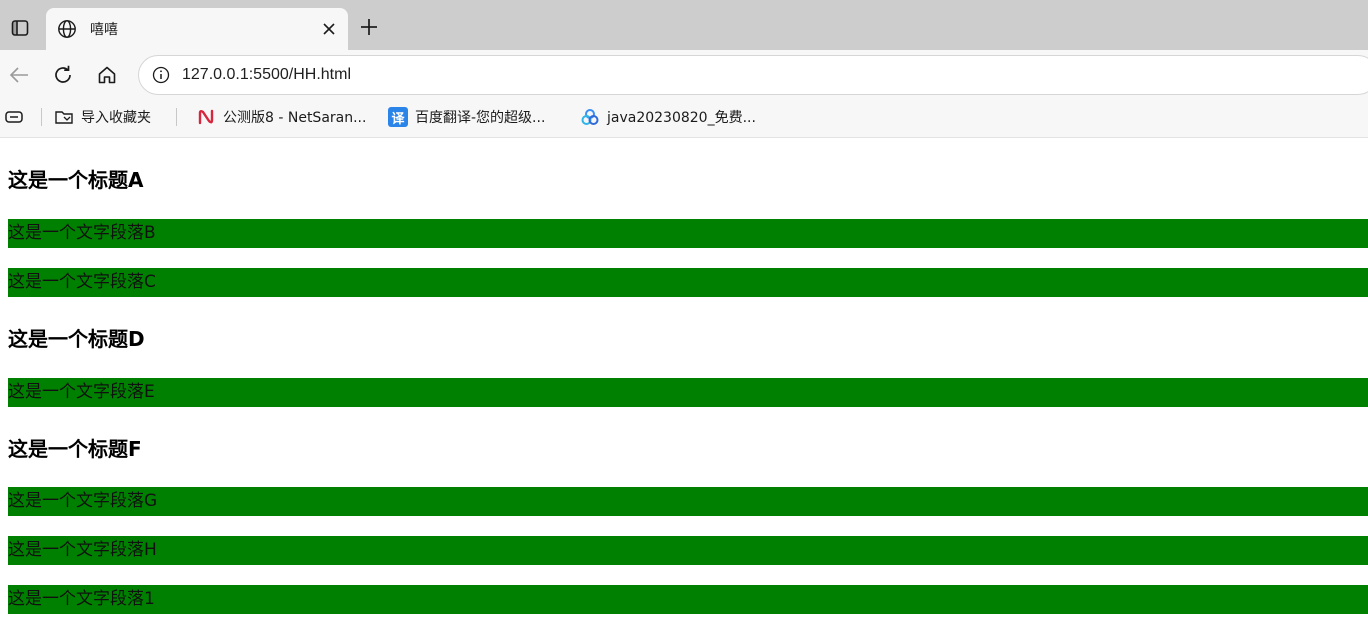 The width and height of the screenshot is (1368, 632). I want to click on tab-active: 嘻嘻, so click(197, 29).